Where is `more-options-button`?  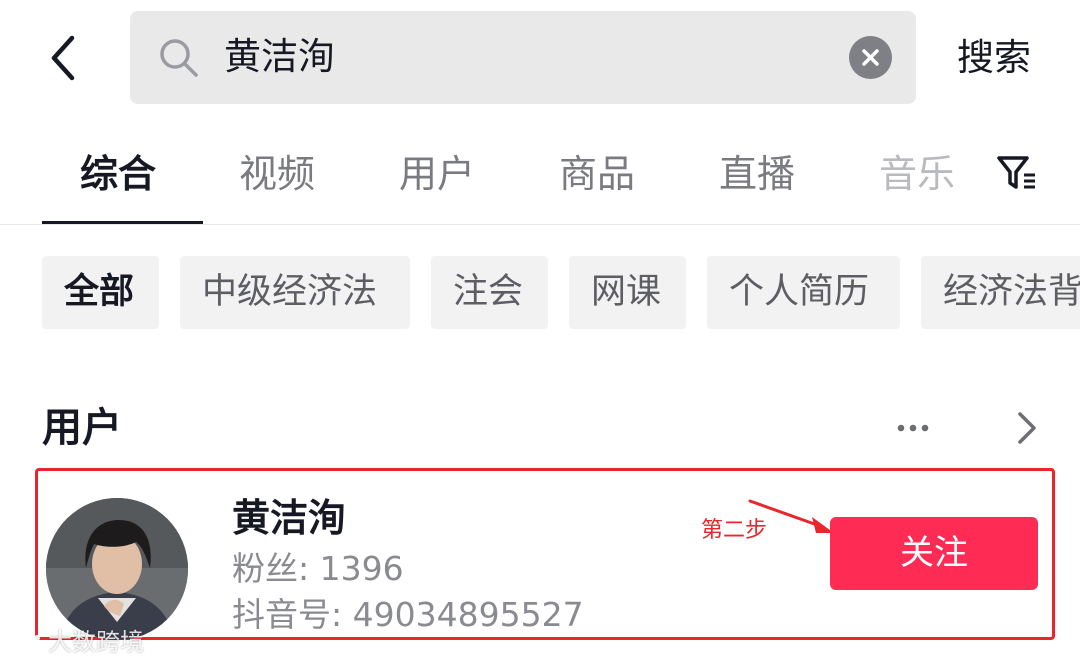 more-options-button is located at coordinates (915, 428).